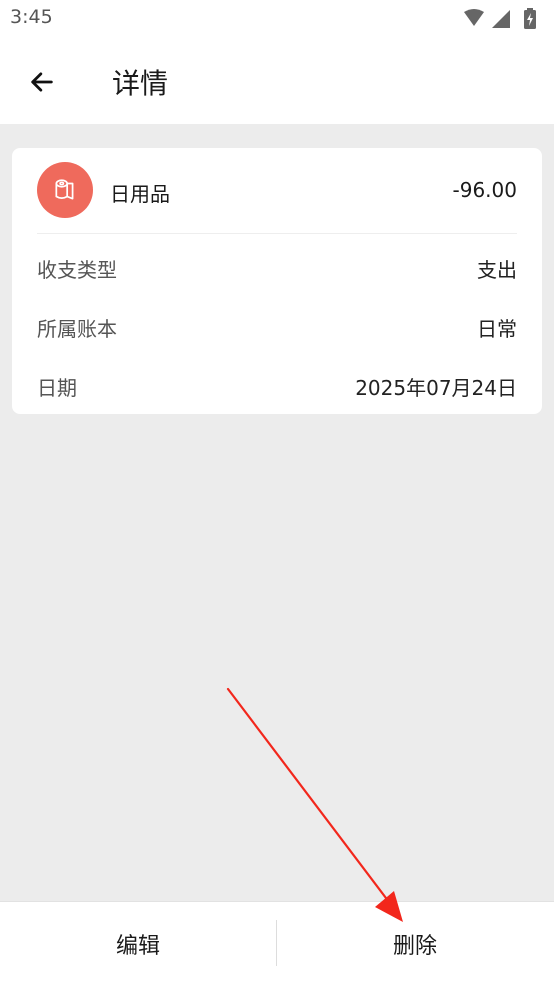 The image size is (554, 985). I want to click on status-time: 3:45, so click(31, 17).